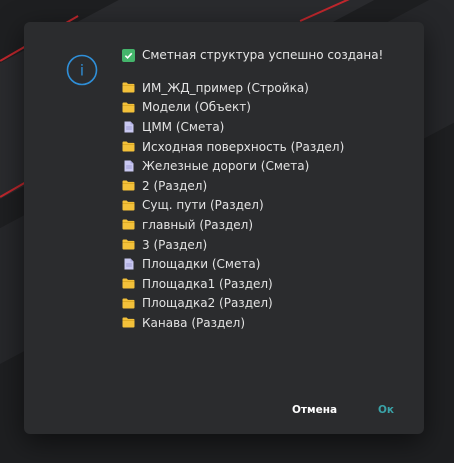  I want to click on tree-item-label: Площадка1 (Раздел), so click(207, 283).